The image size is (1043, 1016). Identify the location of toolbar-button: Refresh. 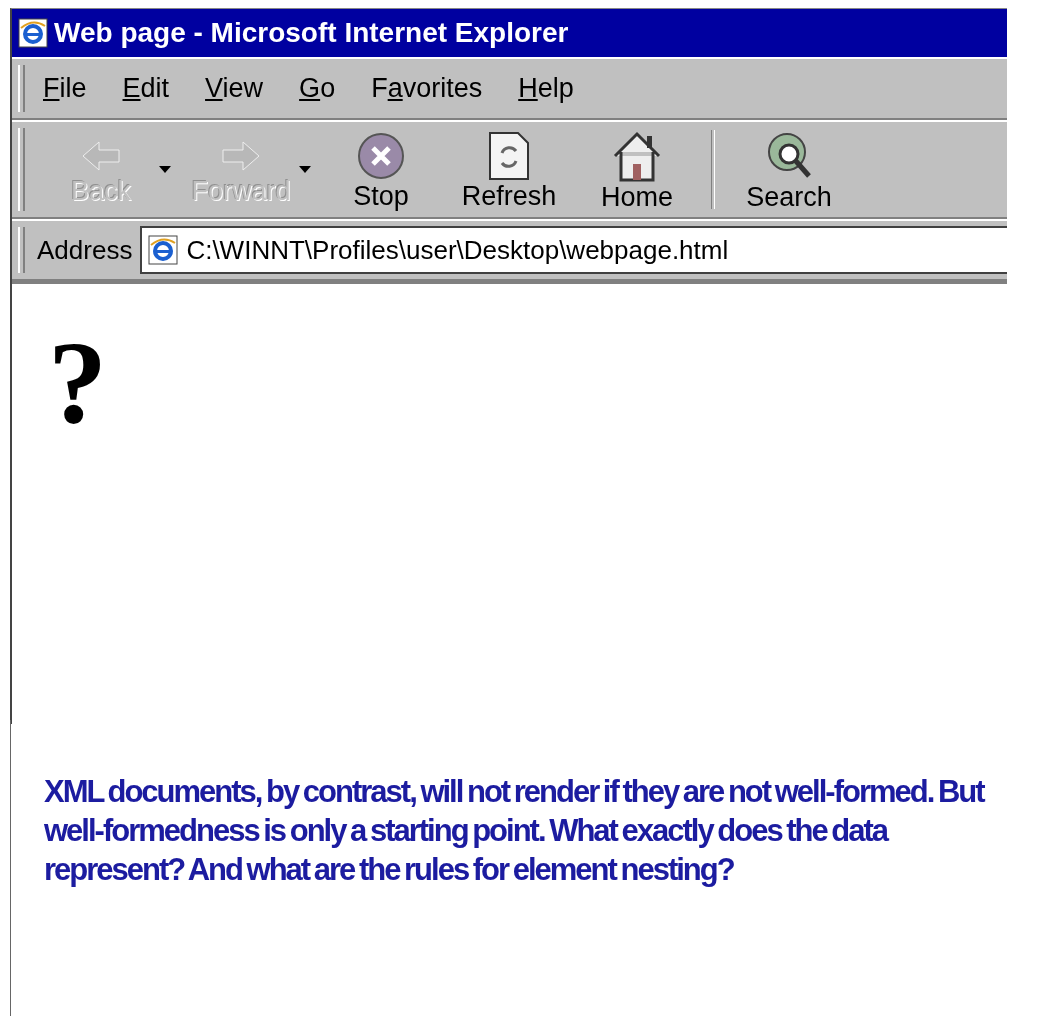
(509, 169).